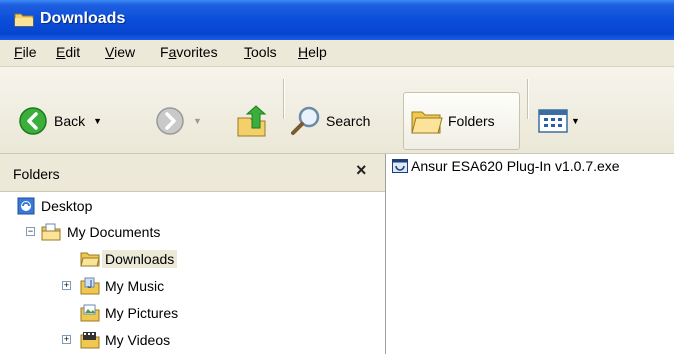 This screenshot has width=674, height=354. Describe the element at coordinates (337, 53) in the screenshot. I see `menu-bar: File Edit View Favorites Tools Help` at that location.